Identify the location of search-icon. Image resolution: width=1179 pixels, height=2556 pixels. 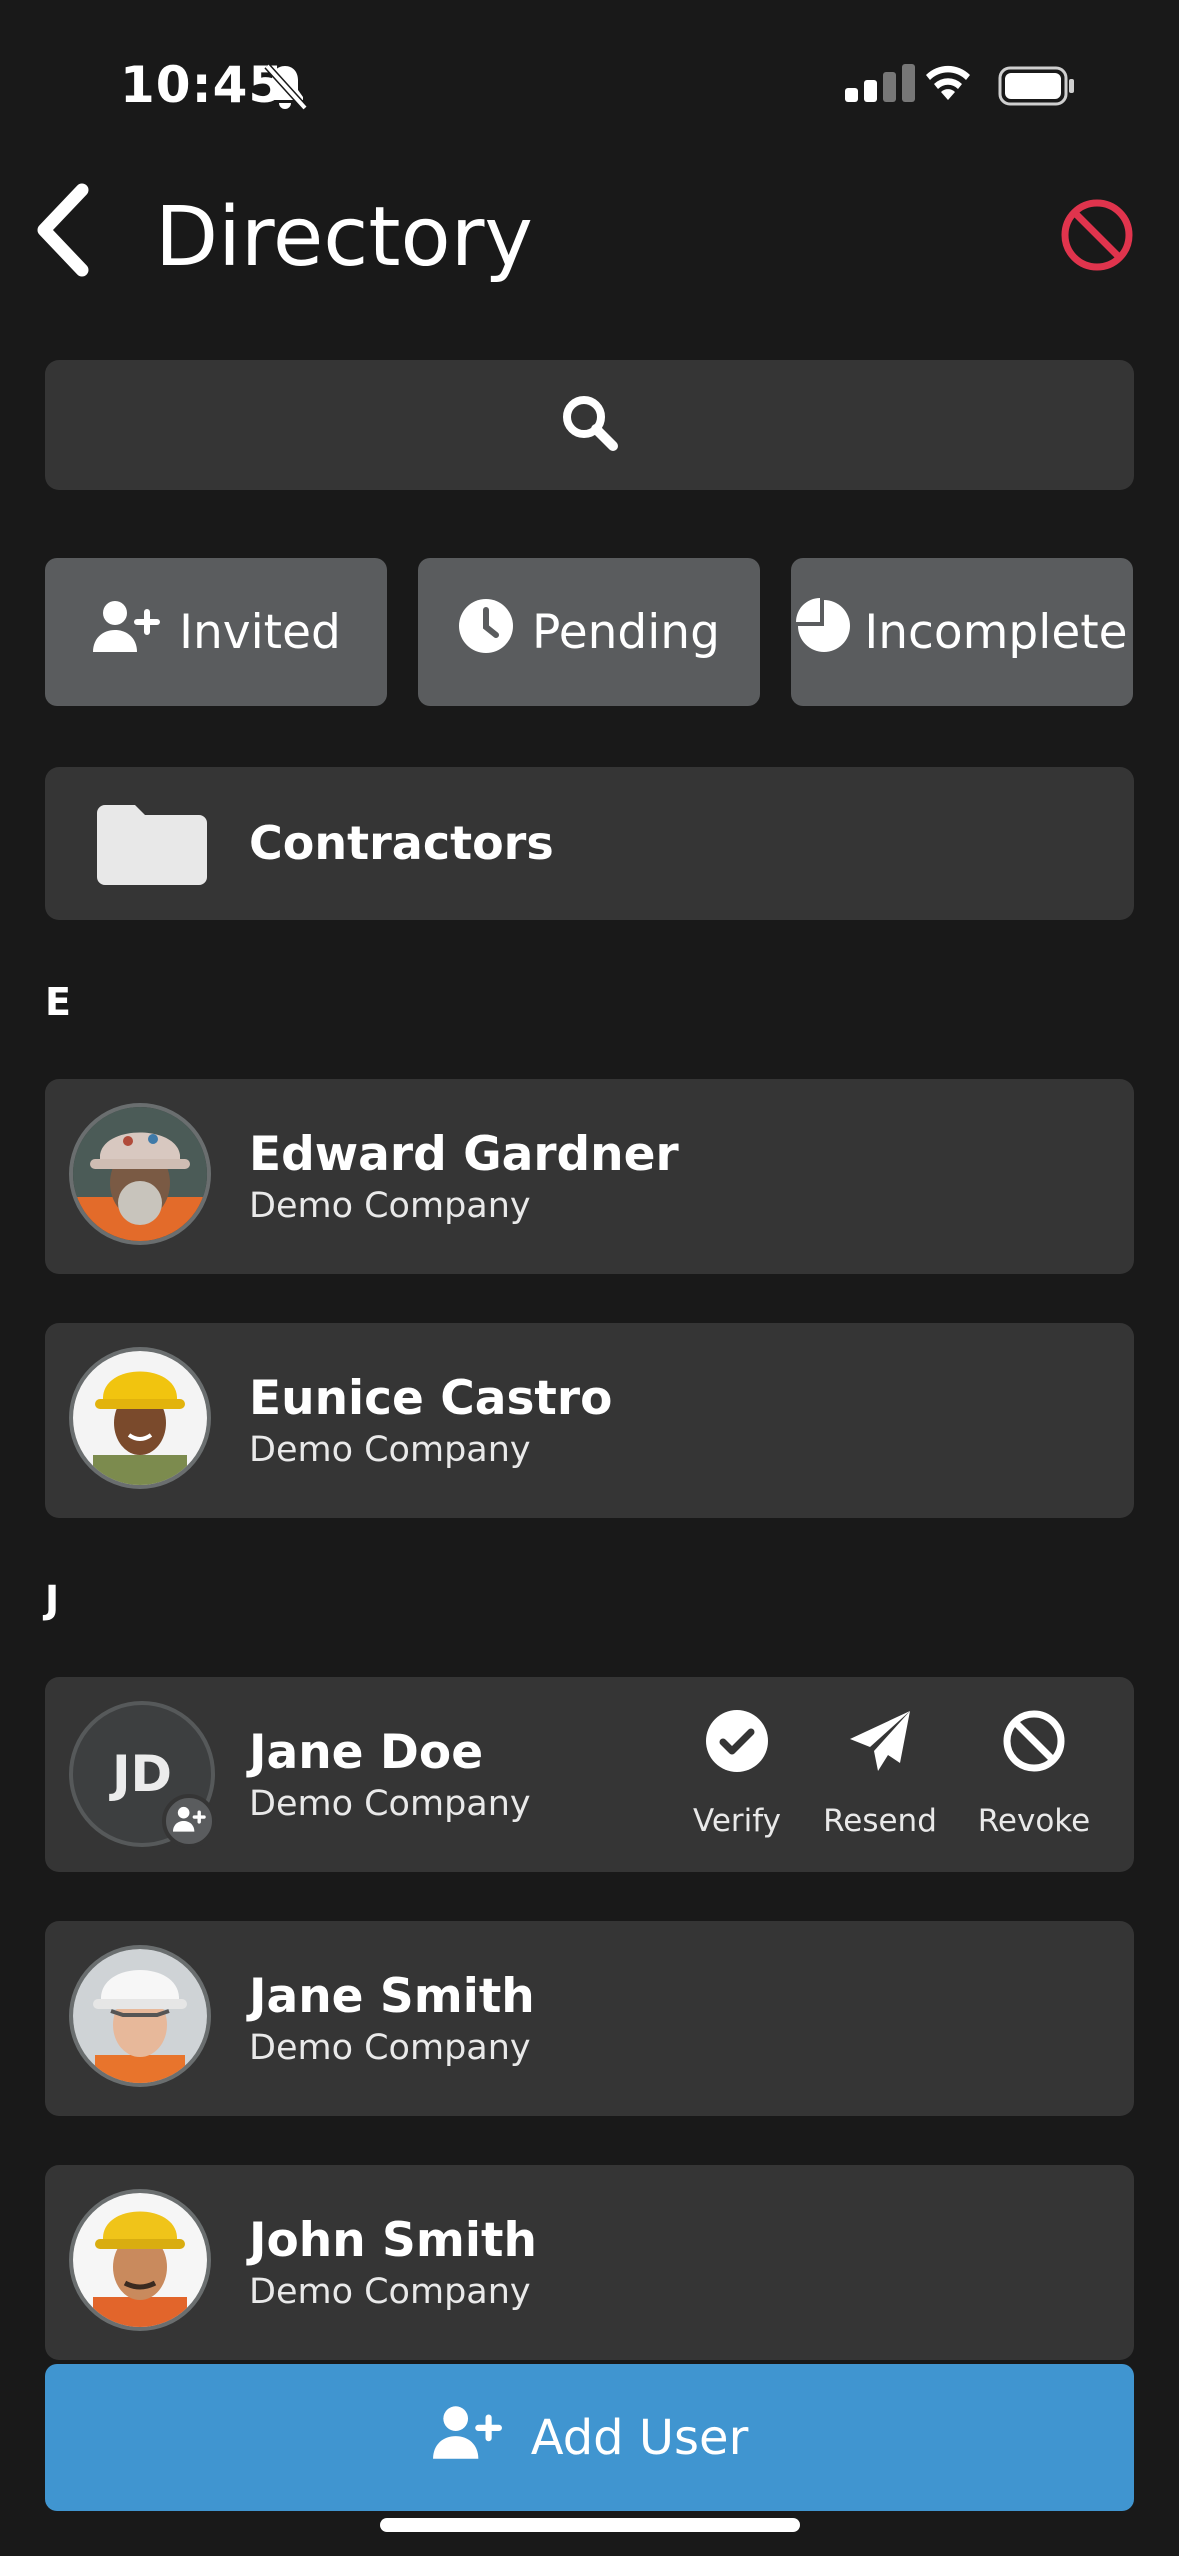
(590, 425).